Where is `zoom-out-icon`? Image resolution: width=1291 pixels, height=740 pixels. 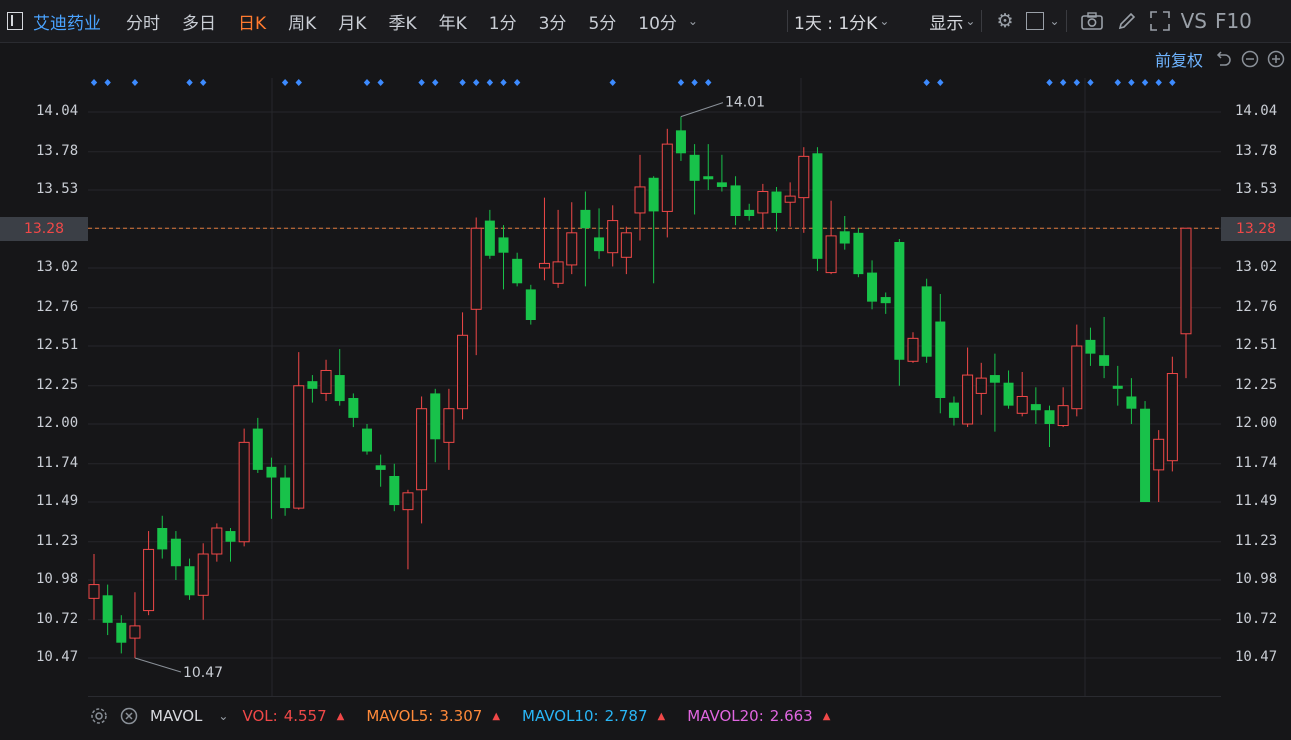 zoom-out-icon is located at coordinates (1250, 59).